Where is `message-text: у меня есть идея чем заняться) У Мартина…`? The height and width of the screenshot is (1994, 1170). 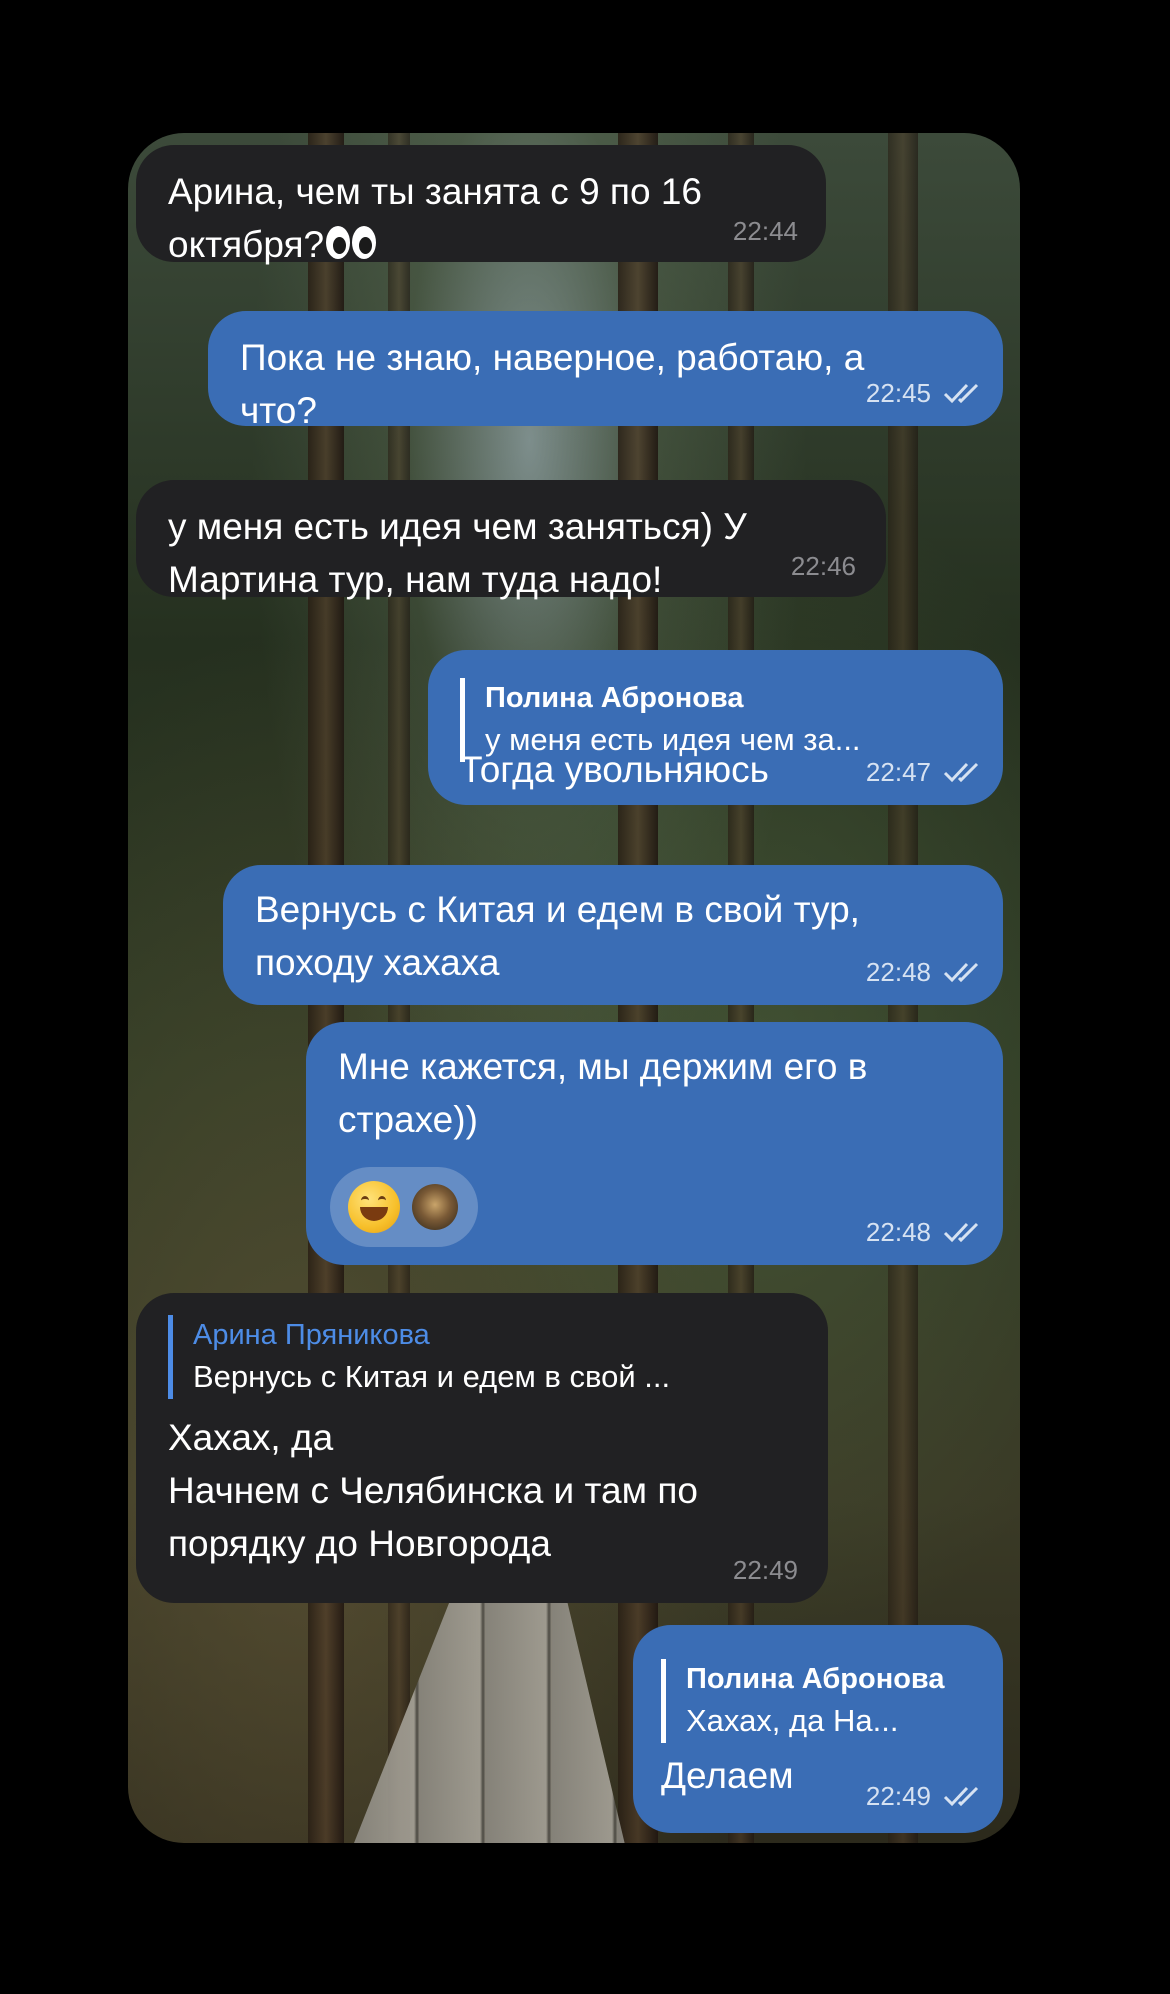
message-text: у меня есть идея чем заняться) У Мартина… is located at coordinates (457, 553).